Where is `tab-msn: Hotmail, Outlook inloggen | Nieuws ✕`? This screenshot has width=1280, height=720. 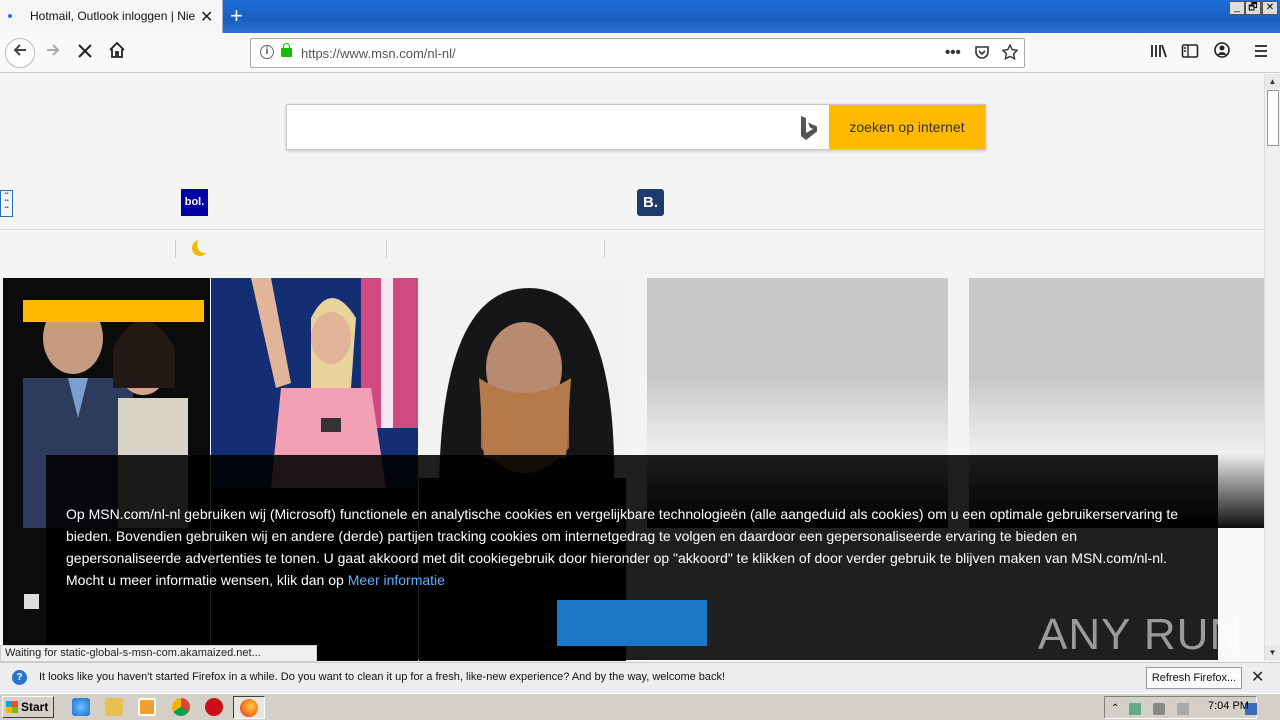 tab-msn: Hotmail, Outlook inloggen | Nieuws ✕ is located at coordinates (111, 16).